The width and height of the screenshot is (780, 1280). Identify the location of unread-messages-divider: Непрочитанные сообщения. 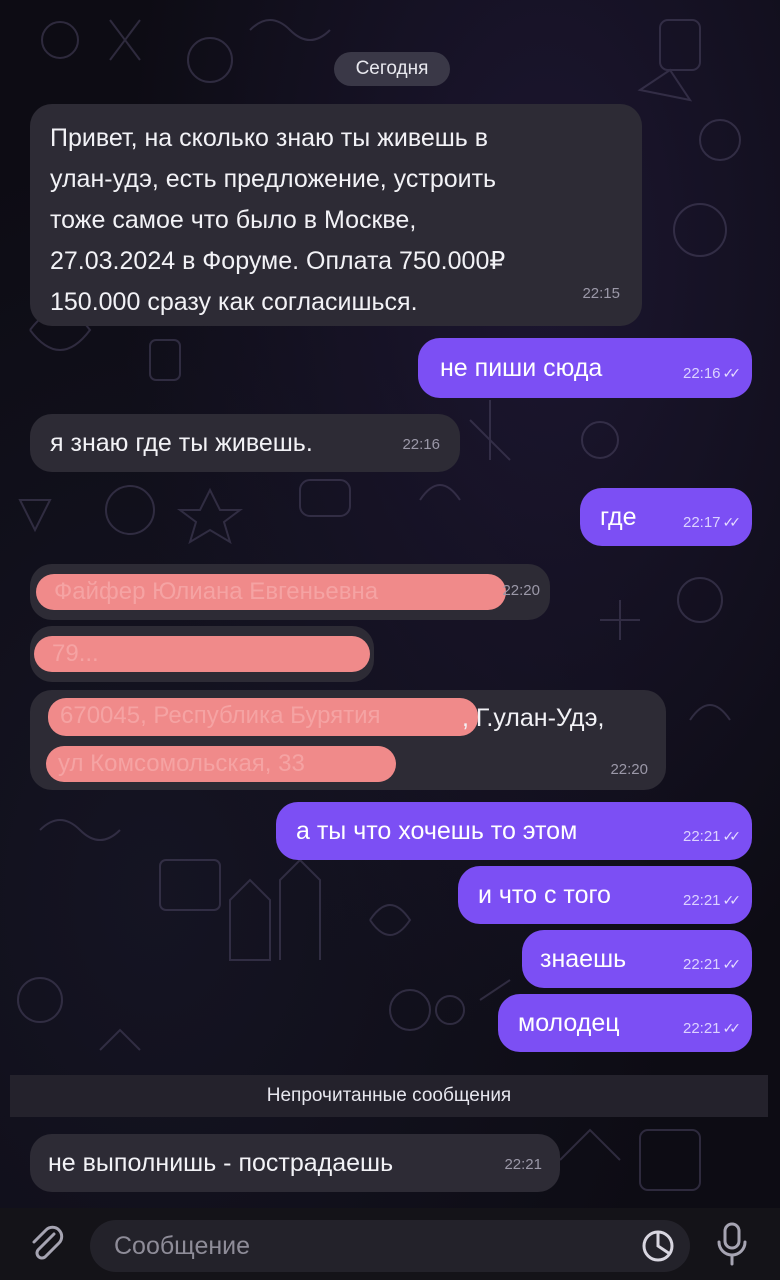
(389, 1096).